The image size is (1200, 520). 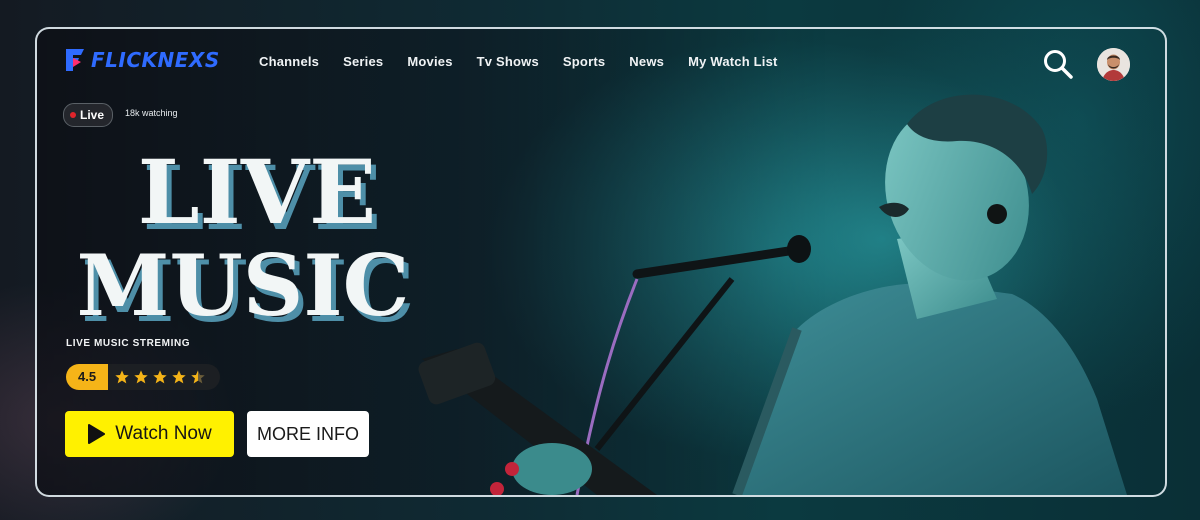 I want to click on brand-name: FLICKNEXS, so click(x=155, y=60).